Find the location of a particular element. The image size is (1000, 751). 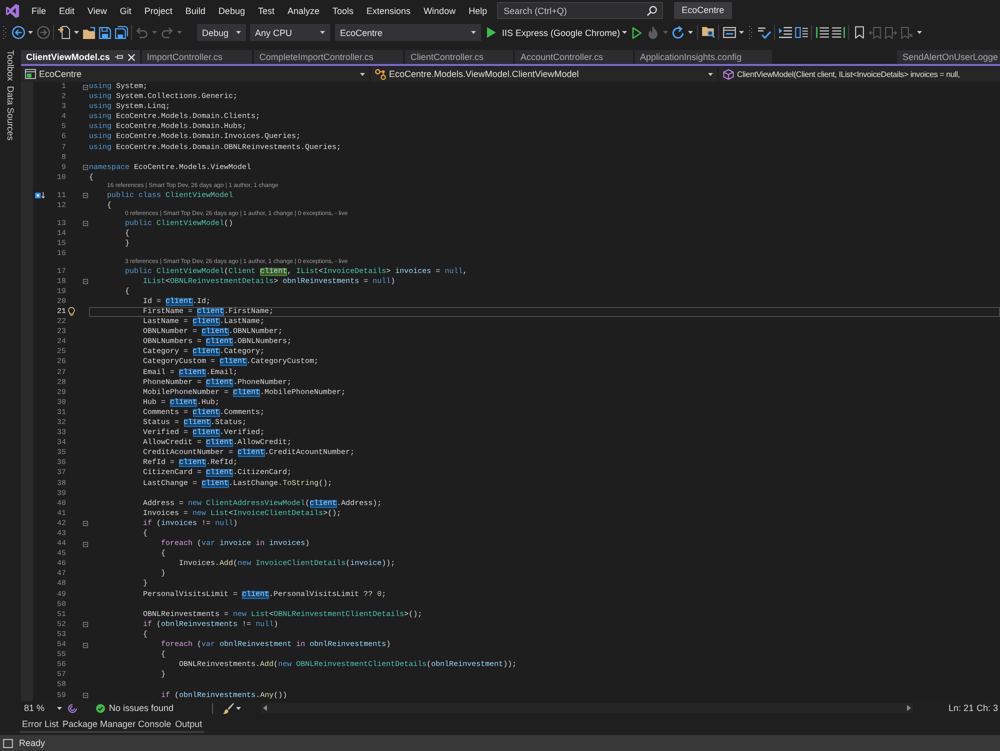

menu-item: Help is located at coordinates (478, 11).